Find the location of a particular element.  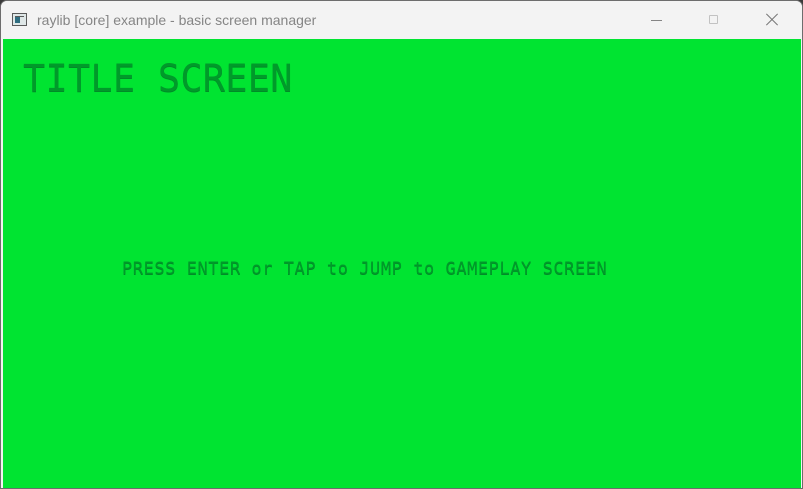

minimize-button is located at coordinates (657, 20).